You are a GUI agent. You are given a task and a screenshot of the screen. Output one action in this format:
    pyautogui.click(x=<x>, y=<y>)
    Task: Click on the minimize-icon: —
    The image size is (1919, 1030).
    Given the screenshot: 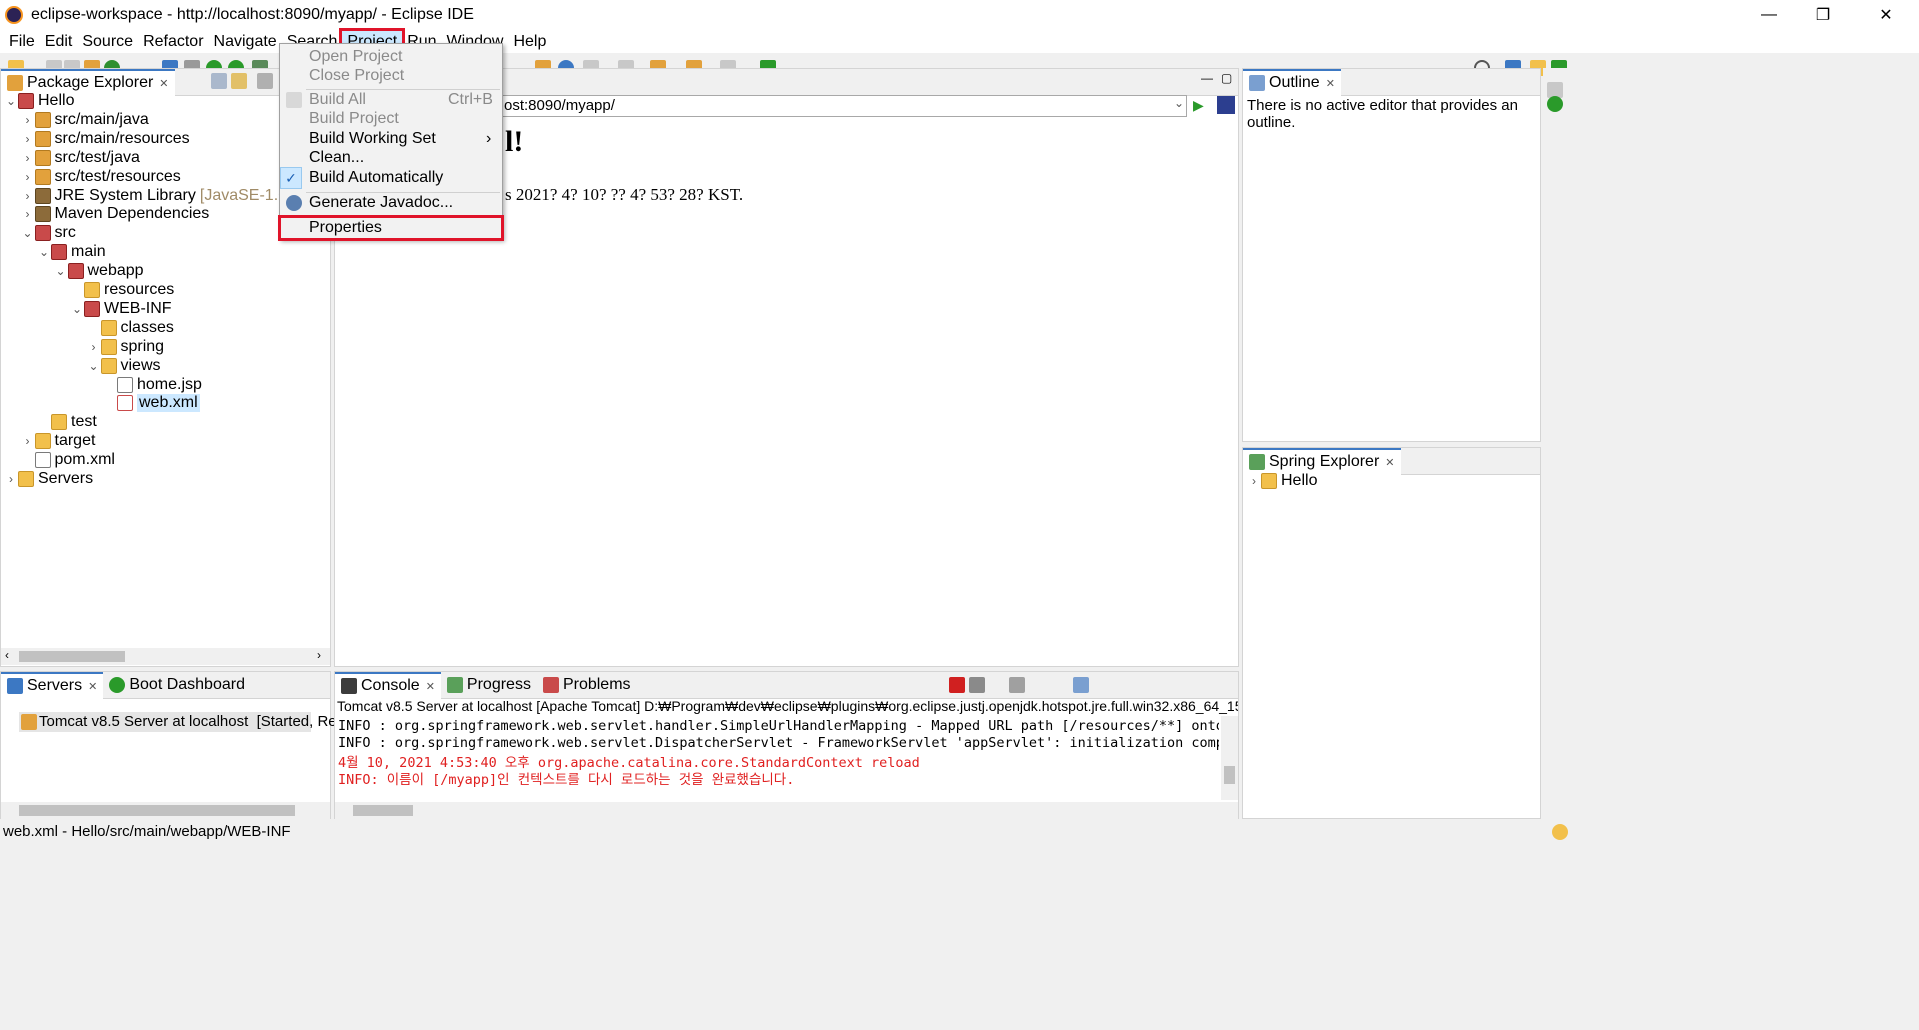 What is the action you would take?
    pyautogui.click(x=1207, y=78)
    